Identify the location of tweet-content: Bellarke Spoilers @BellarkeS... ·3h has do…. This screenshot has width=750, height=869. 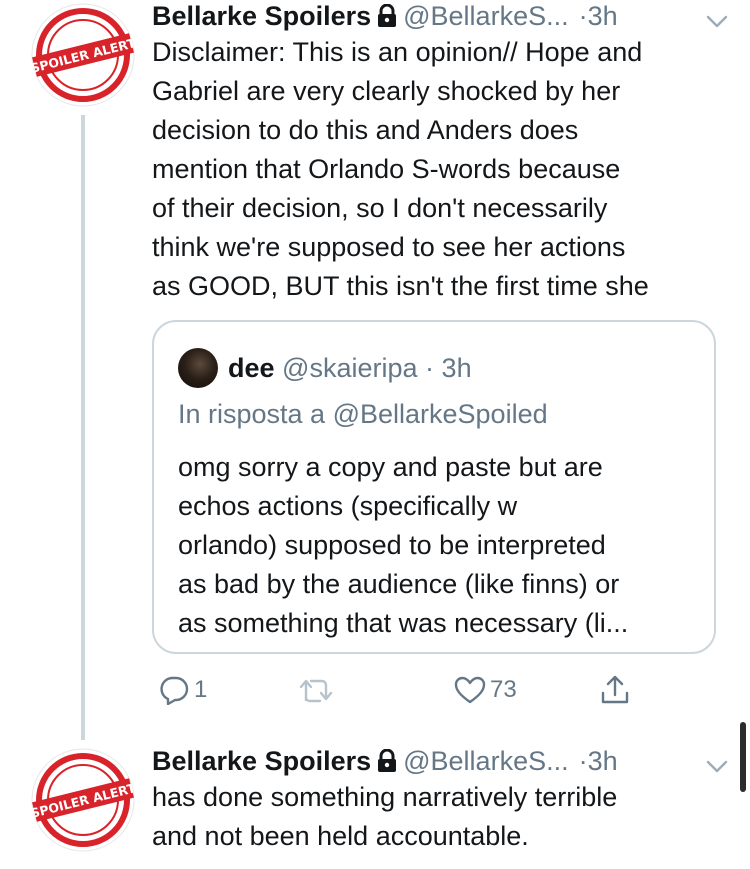
(440, 800).